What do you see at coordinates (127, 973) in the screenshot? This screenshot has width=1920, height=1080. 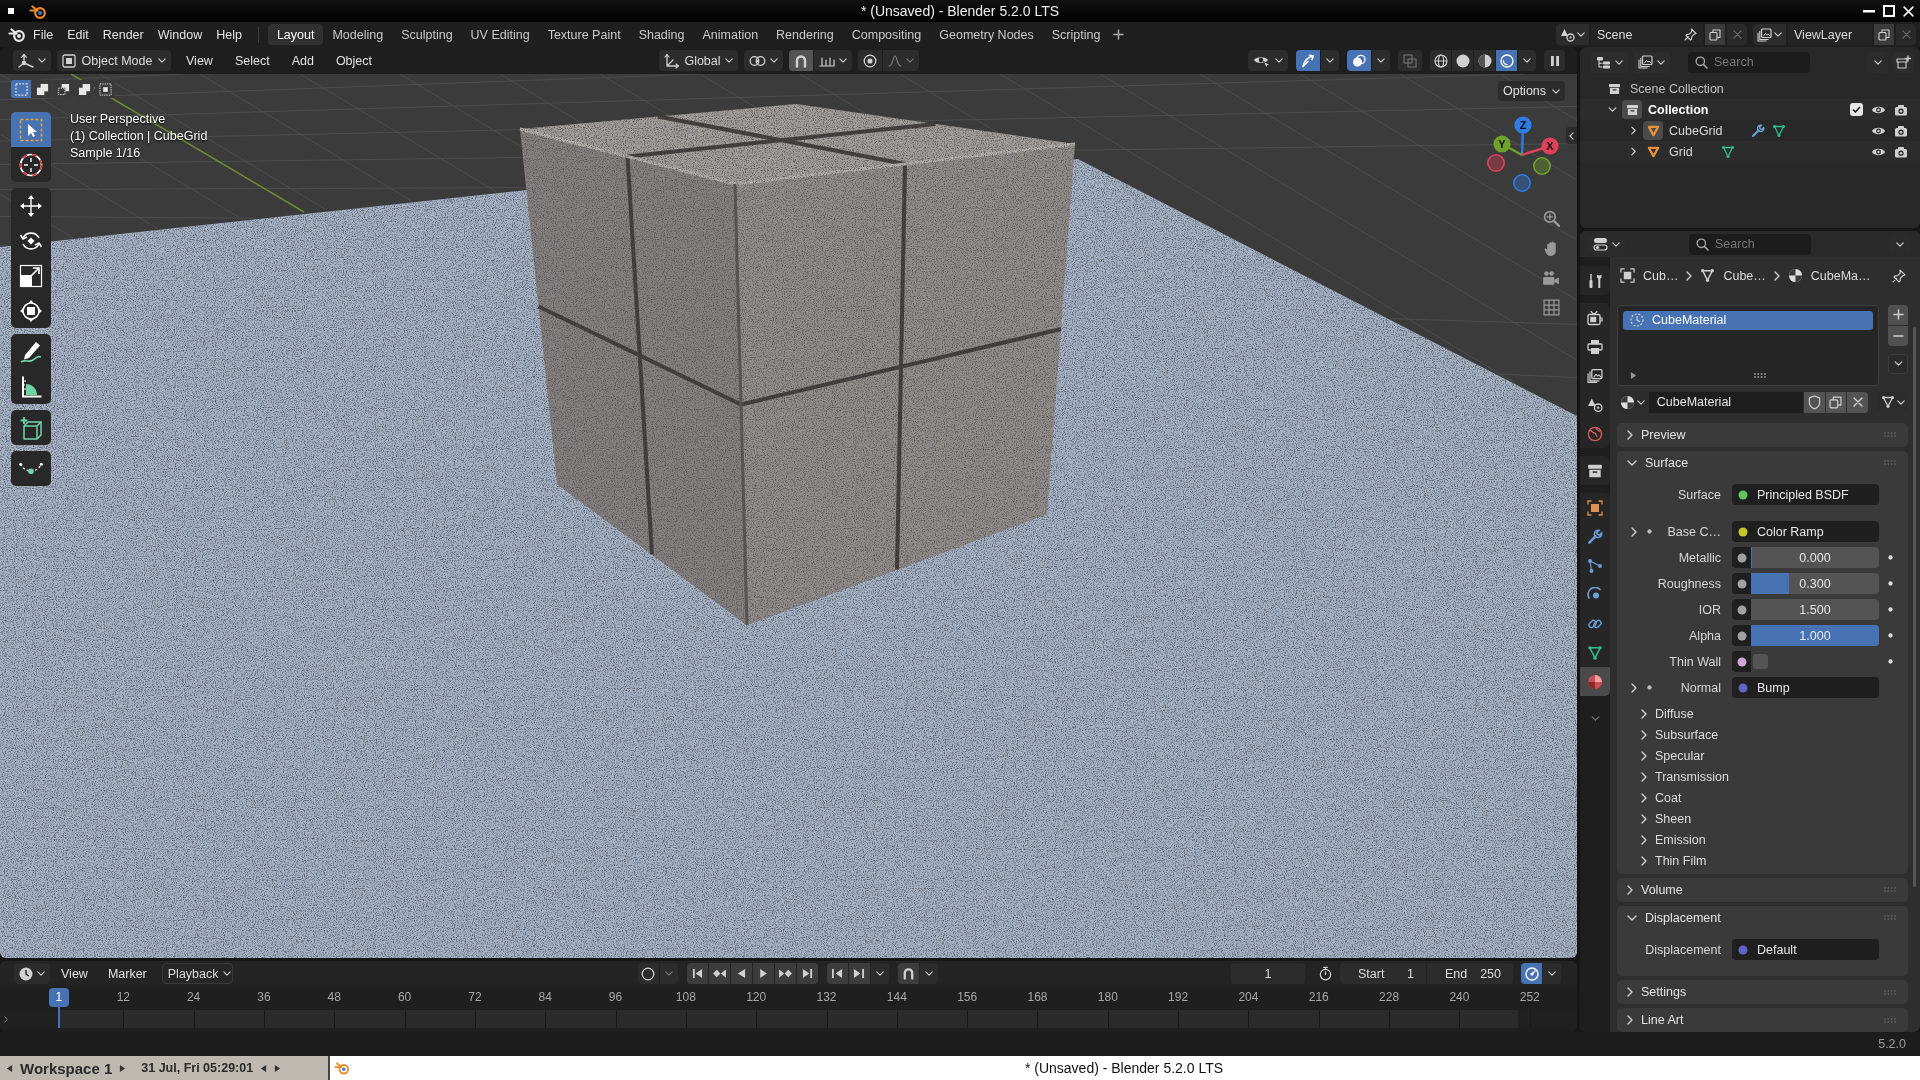 I see `menu-item: Marker` at bounding box center [127, 973].